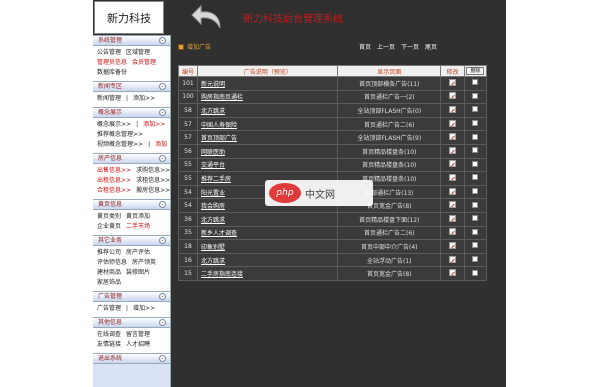 The width and height of the screenshot is (600, 387). I want to click on sidebar-link: 房产评估, so click(138, 253).